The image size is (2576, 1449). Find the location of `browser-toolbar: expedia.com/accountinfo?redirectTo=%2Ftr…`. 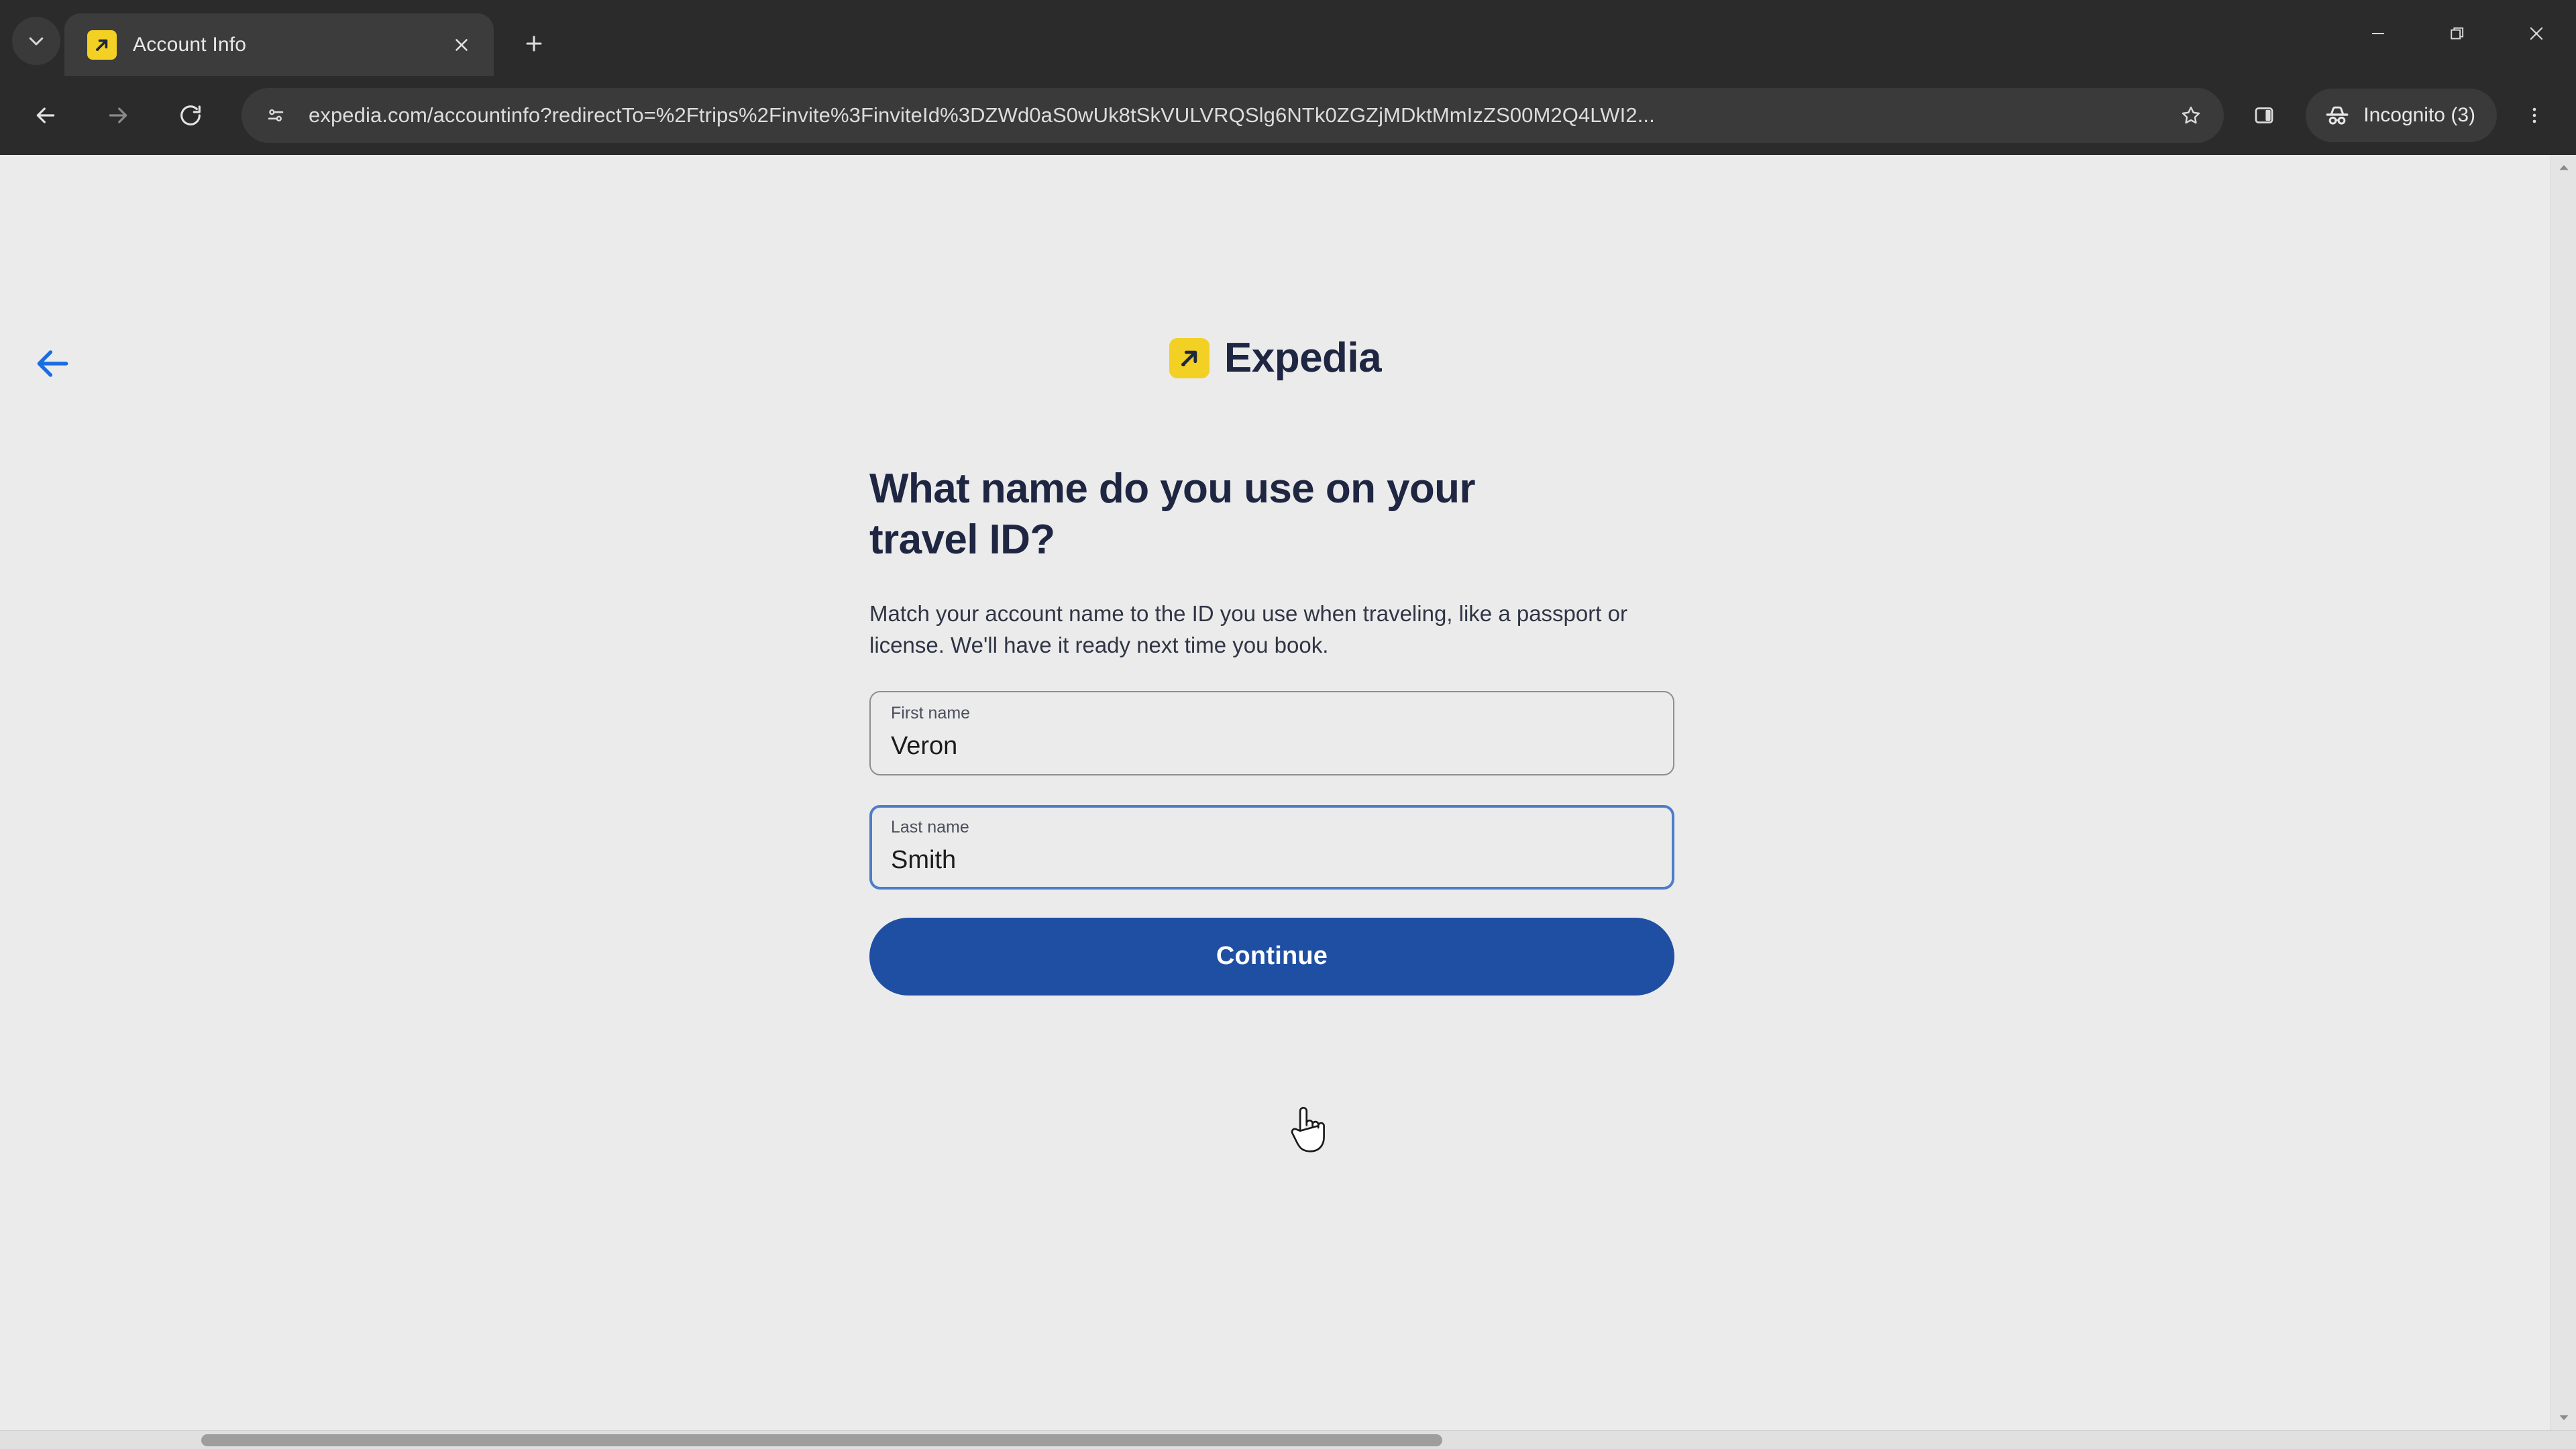

browser-toolbar: expedia.com/accountinfo?redirectTo=%2Ftr… is located at coordinates (1288, 115).